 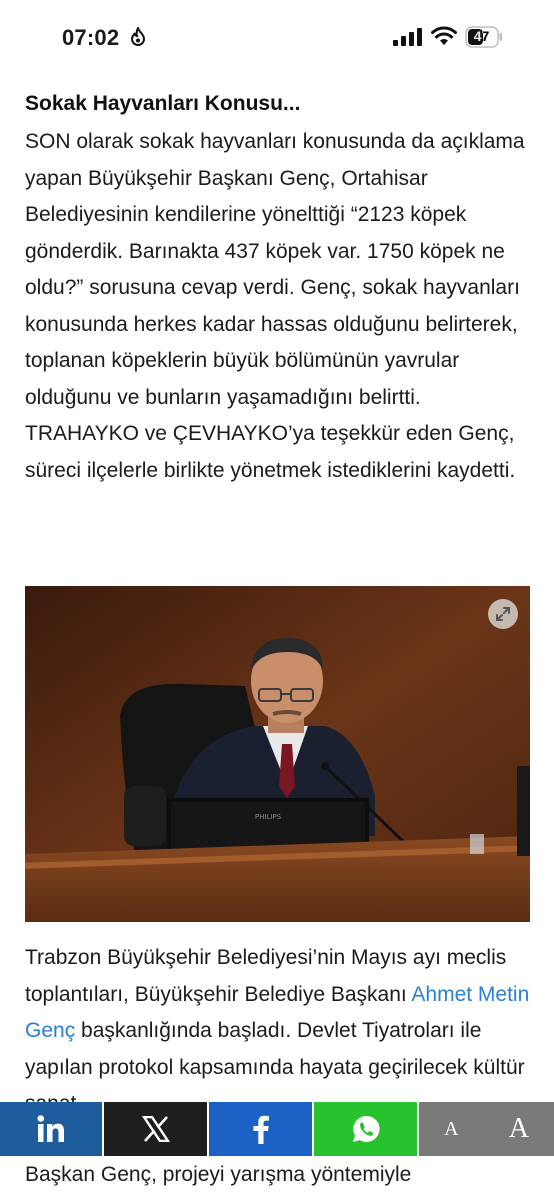 I want to click on cellular-signal-icon, so click(x=407, y=37).